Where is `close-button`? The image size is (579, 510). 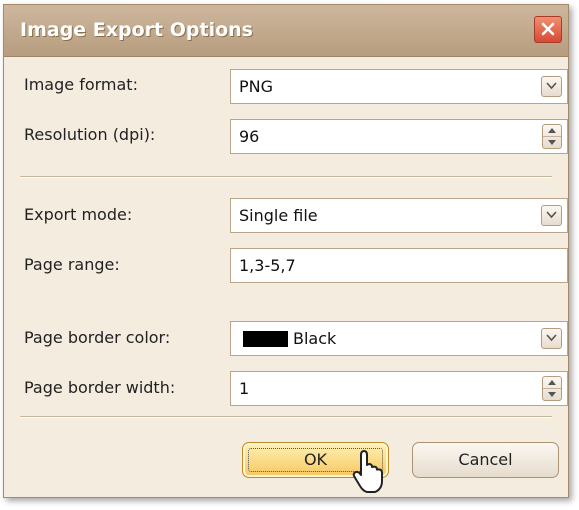
close-button is located at coordinates (548, 29).